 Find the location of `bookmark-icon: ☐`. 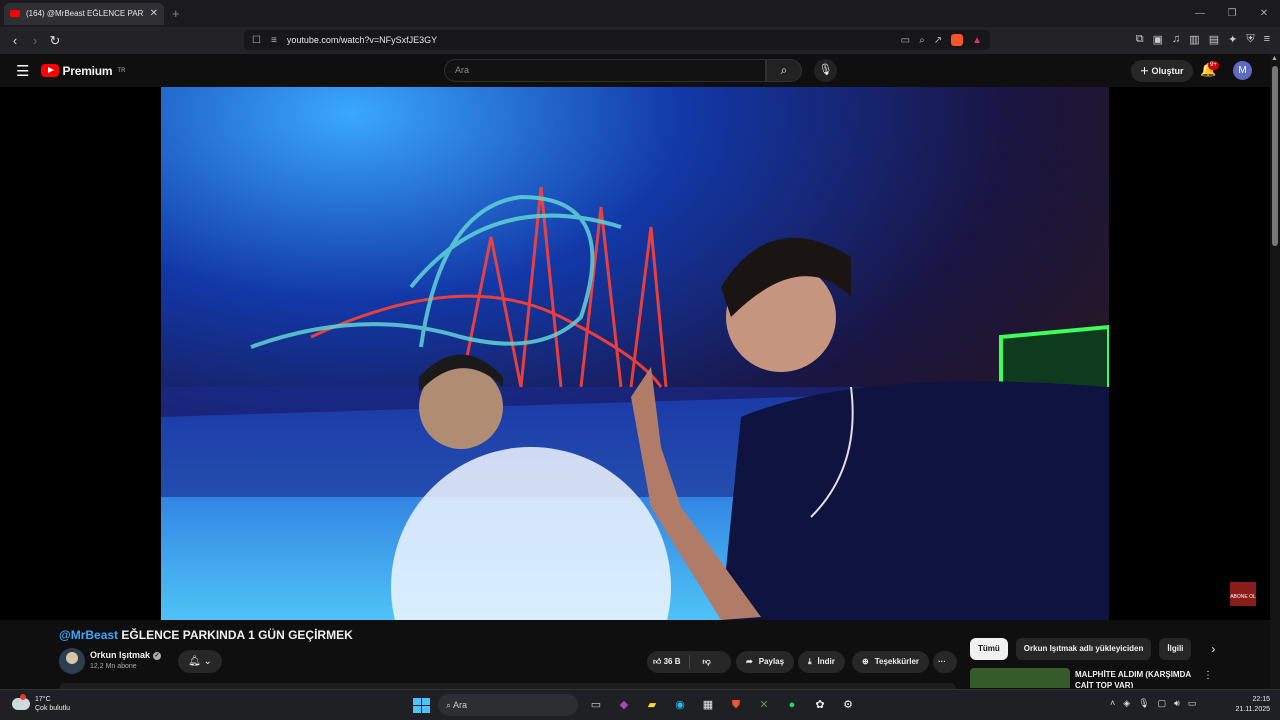

bookmark-icon: ☐ is located at coordinates (256, 40).